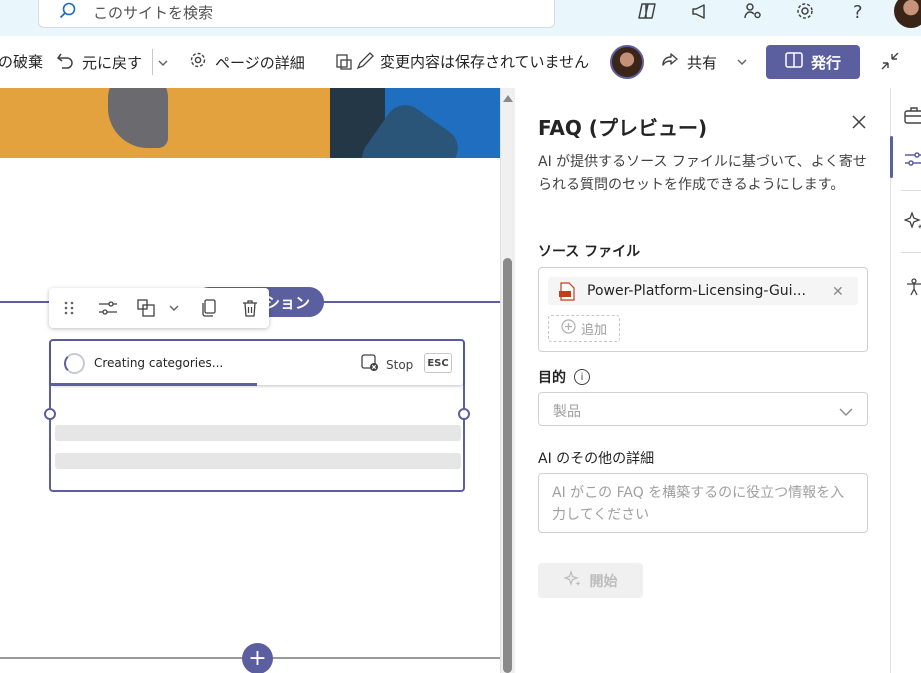 The width and height of the screenshot is (921, 673). Describe the element at coordinates (68, 13) in the screenshot. I see `search-icon` at that location.